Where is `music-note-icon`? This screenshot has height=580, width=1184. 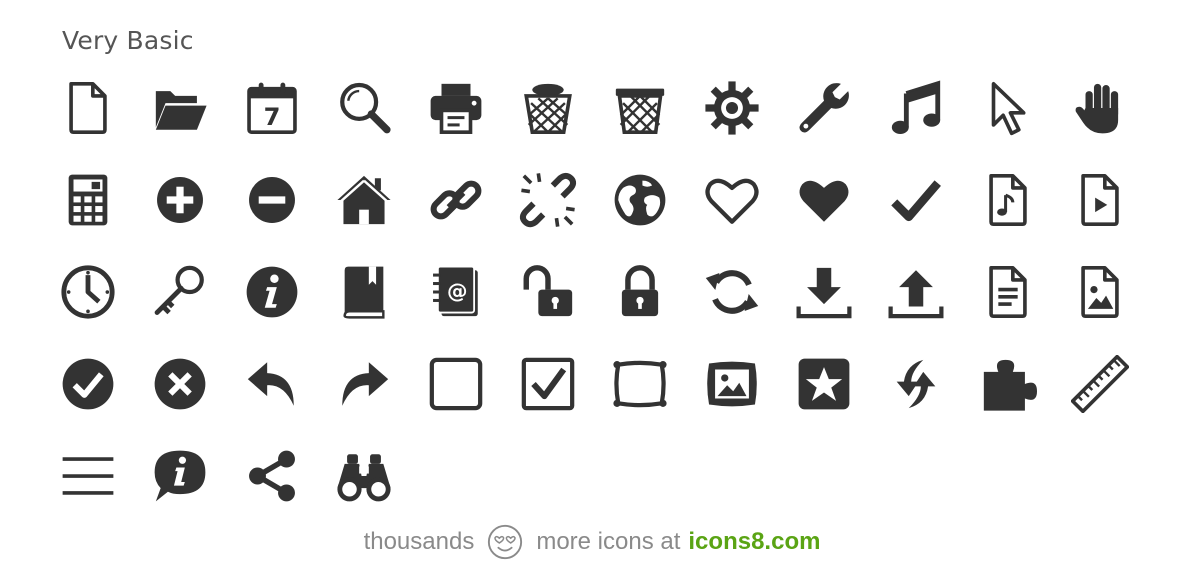 music-note-icon is located at coordinates (916, 108).